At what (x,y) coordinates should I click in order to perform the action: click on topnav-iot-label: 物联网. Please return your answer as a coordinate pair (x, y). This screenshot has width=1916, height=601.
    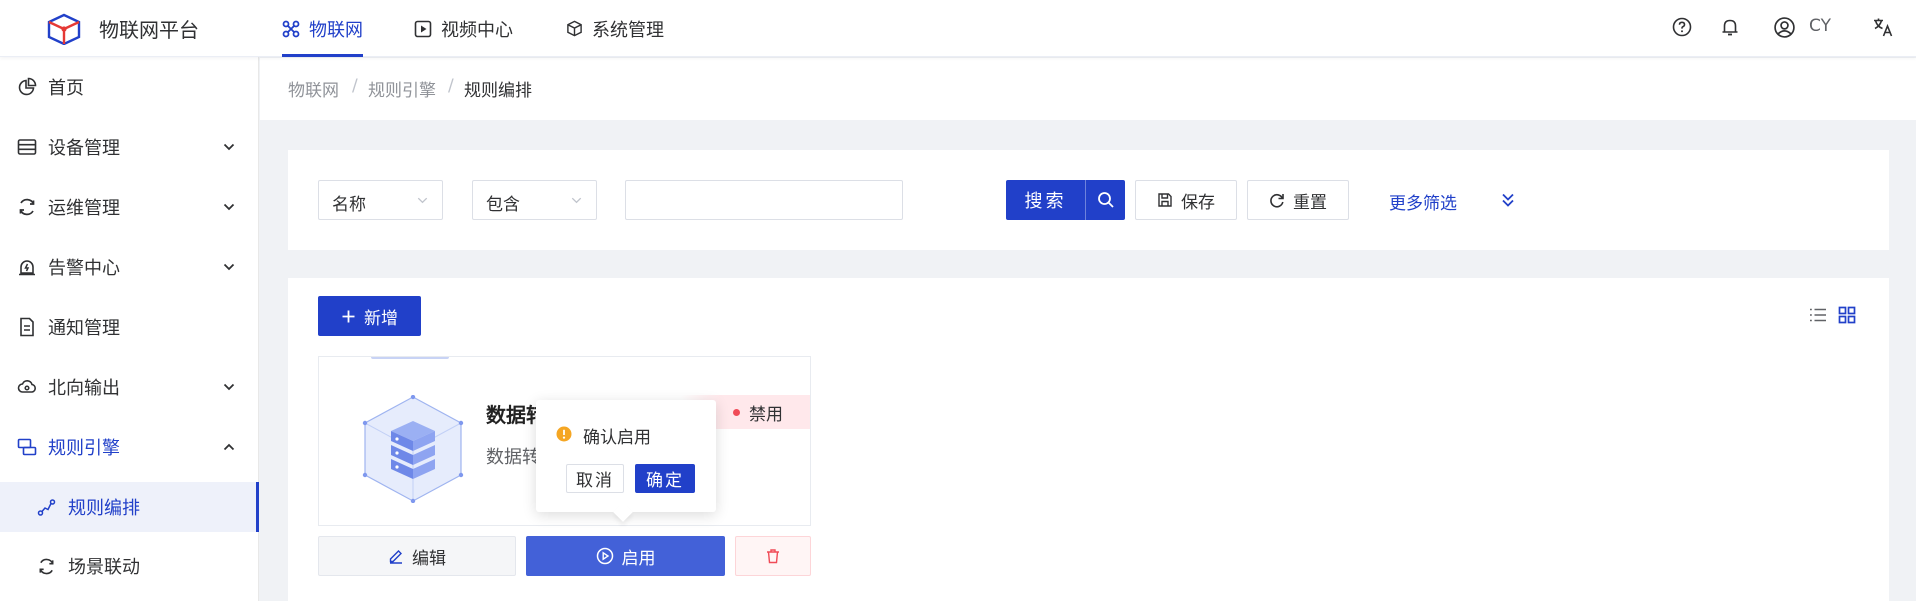
    Looking at the image, I should click on (336, 30).